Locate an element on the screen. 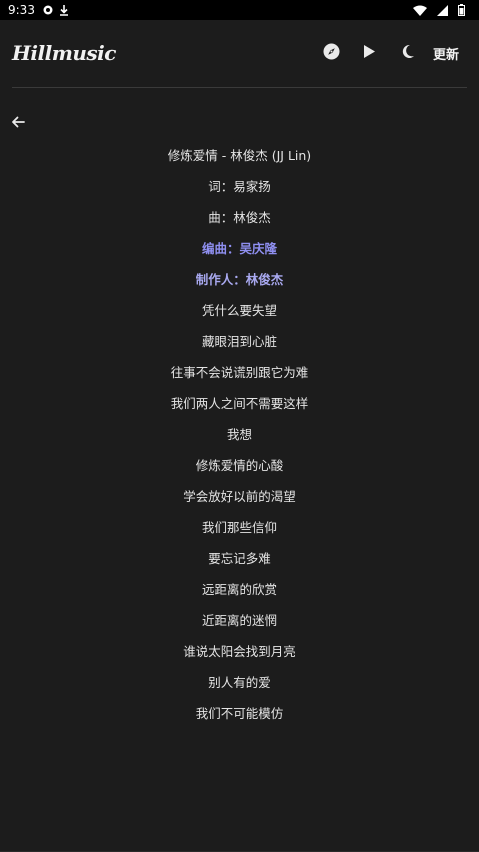  battery-icon is located at coordinates (461, 10).